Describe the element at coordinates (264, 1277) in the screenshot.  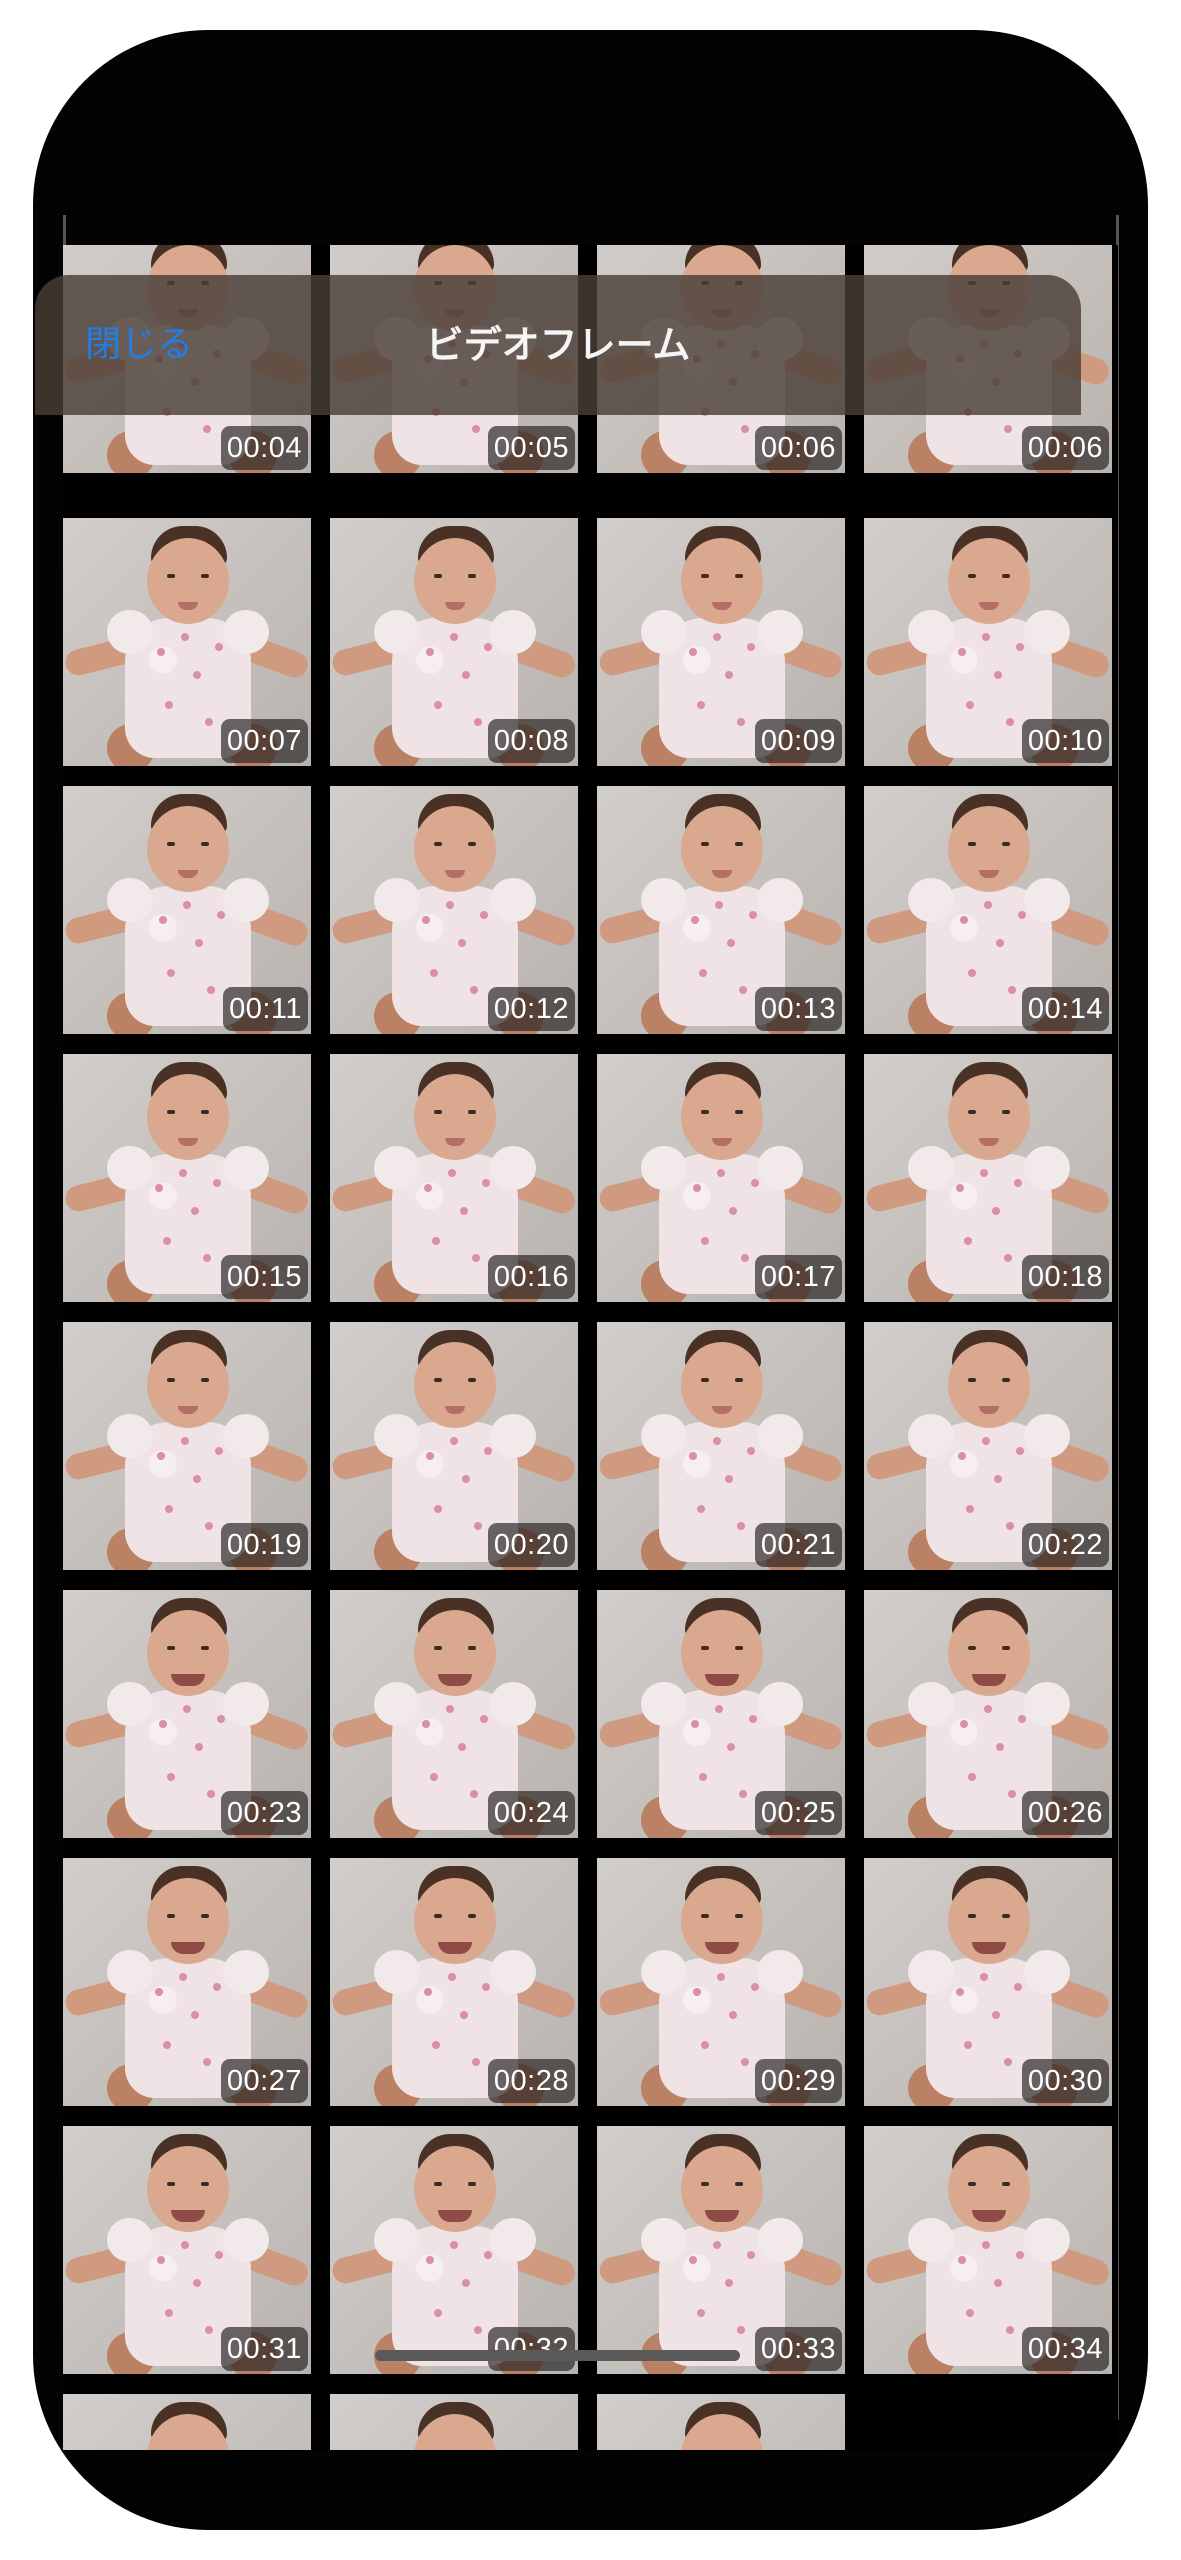
I see `frame-timestamp: 00:15` at that location.